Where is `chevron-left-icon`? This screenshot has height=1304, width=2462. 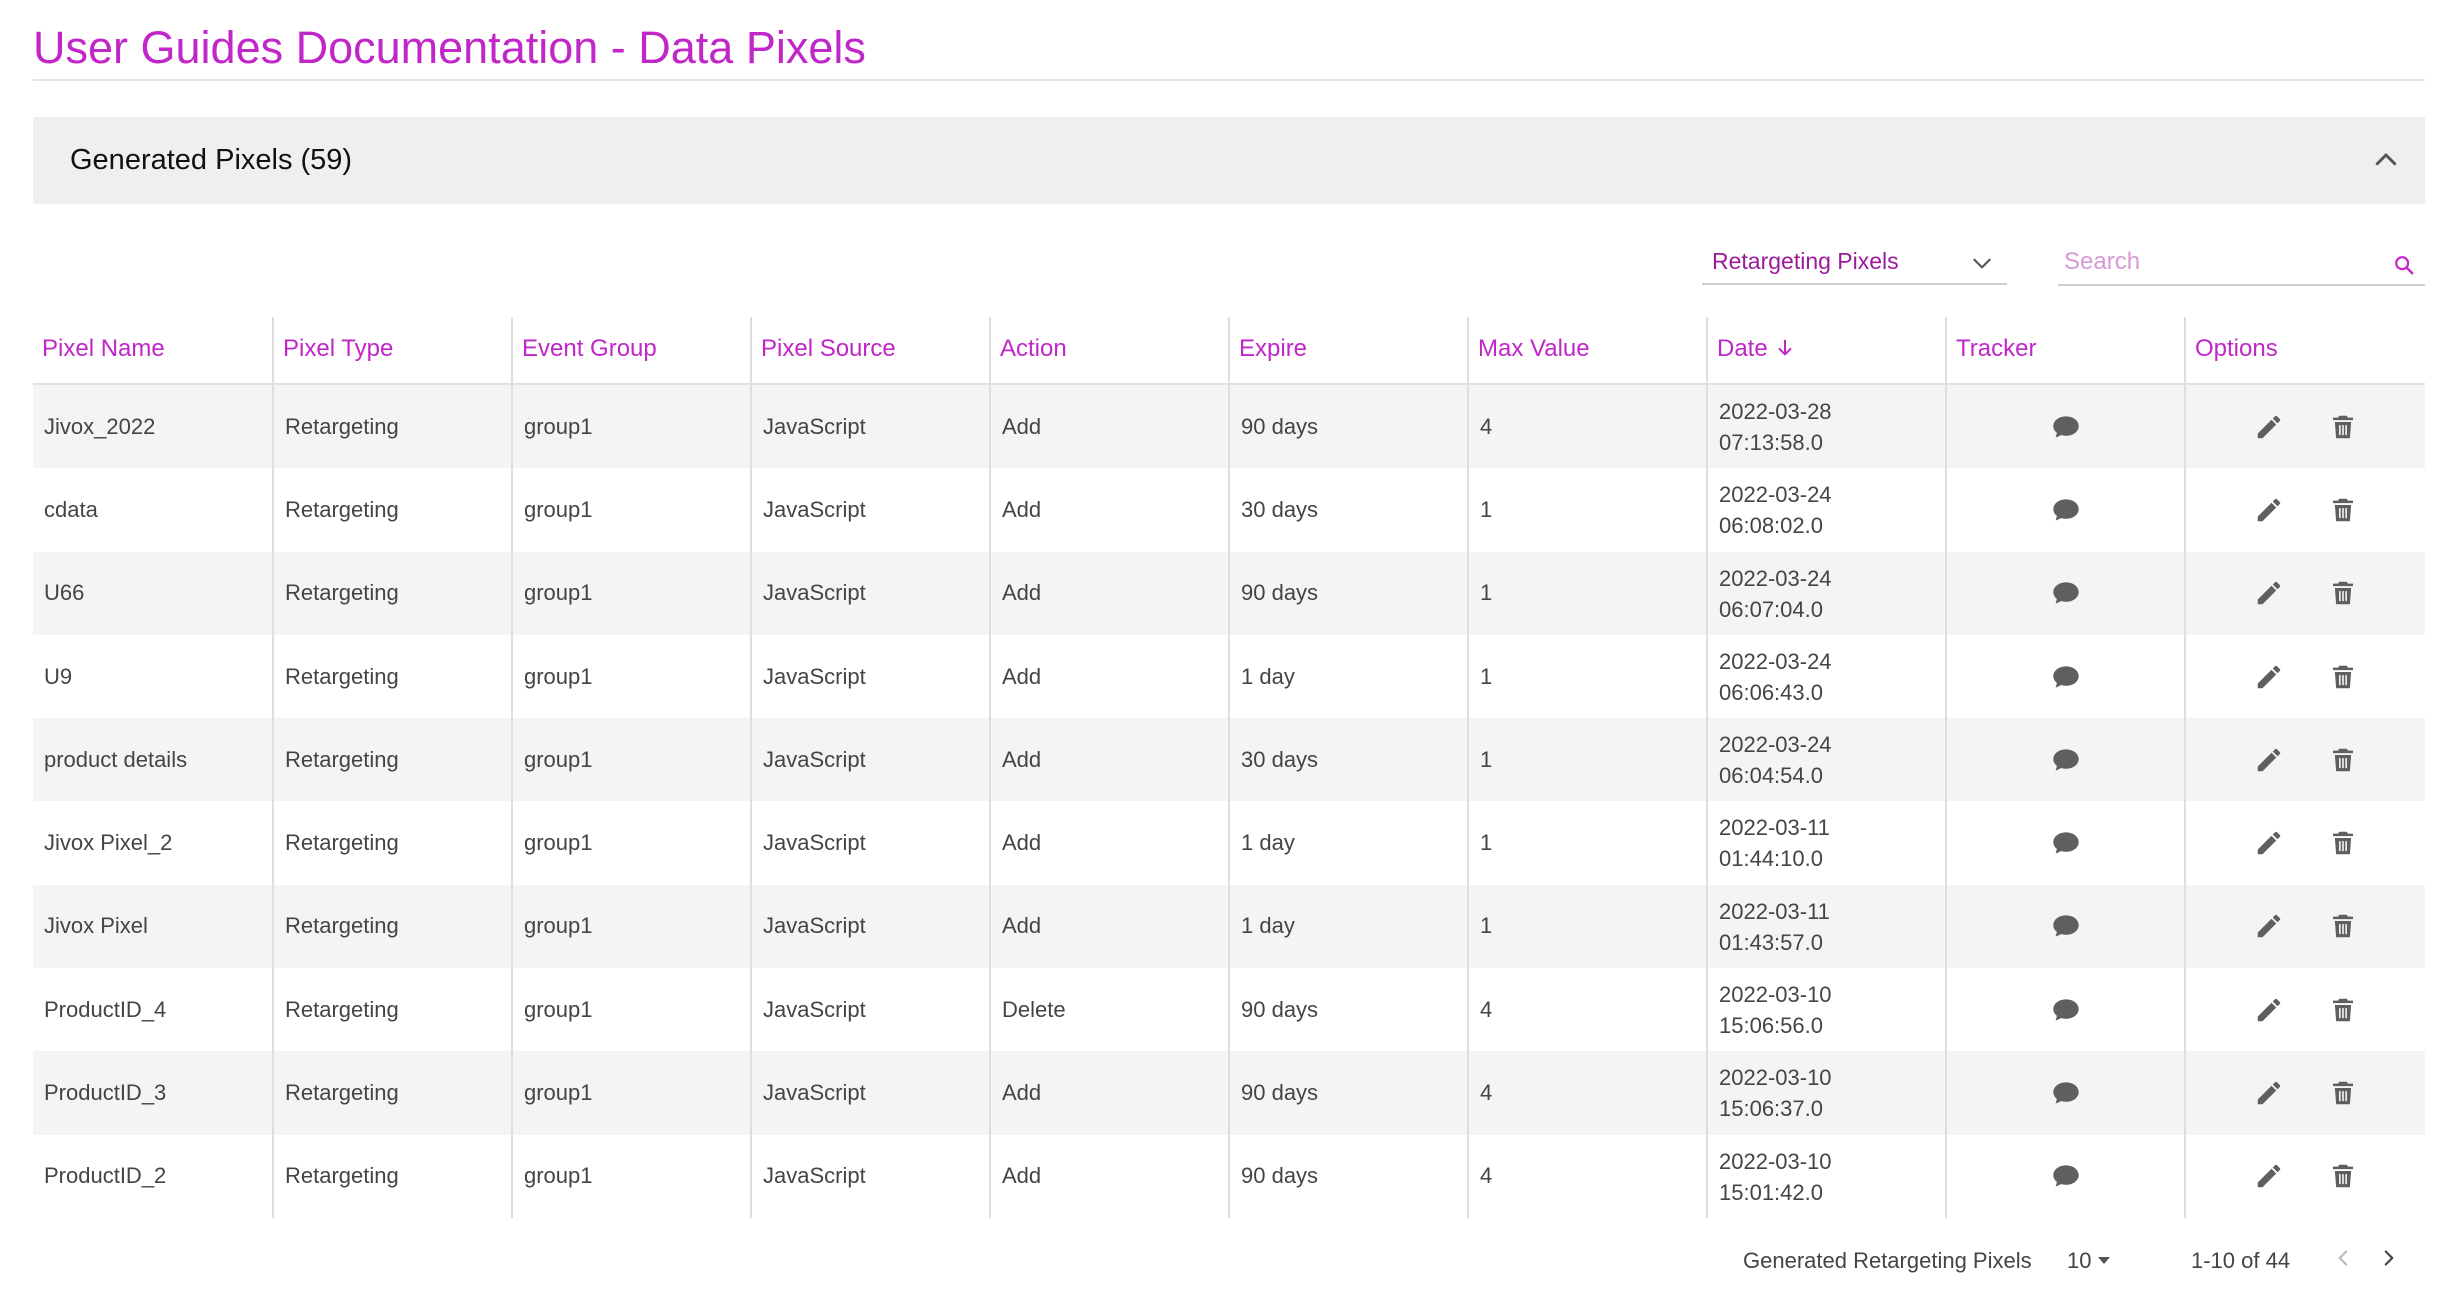
chevron-left-icon is located at coordinates (2343, 1258).